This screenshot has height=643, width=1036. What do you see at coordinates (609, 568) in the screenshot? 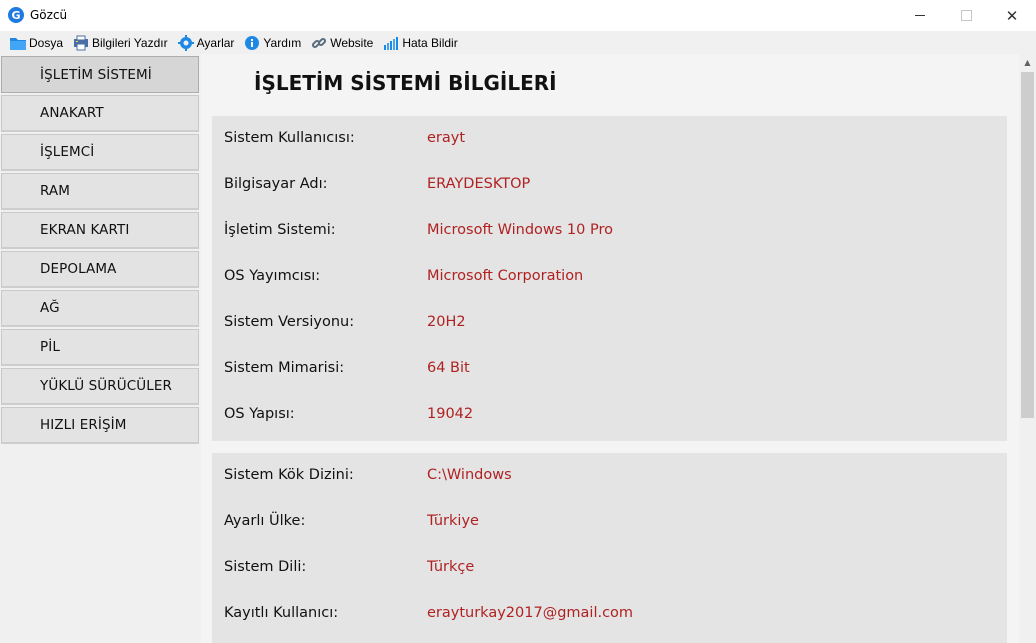
I see `info-row: Sistem Dili: Türkçe` at bounding box center [609, 568].